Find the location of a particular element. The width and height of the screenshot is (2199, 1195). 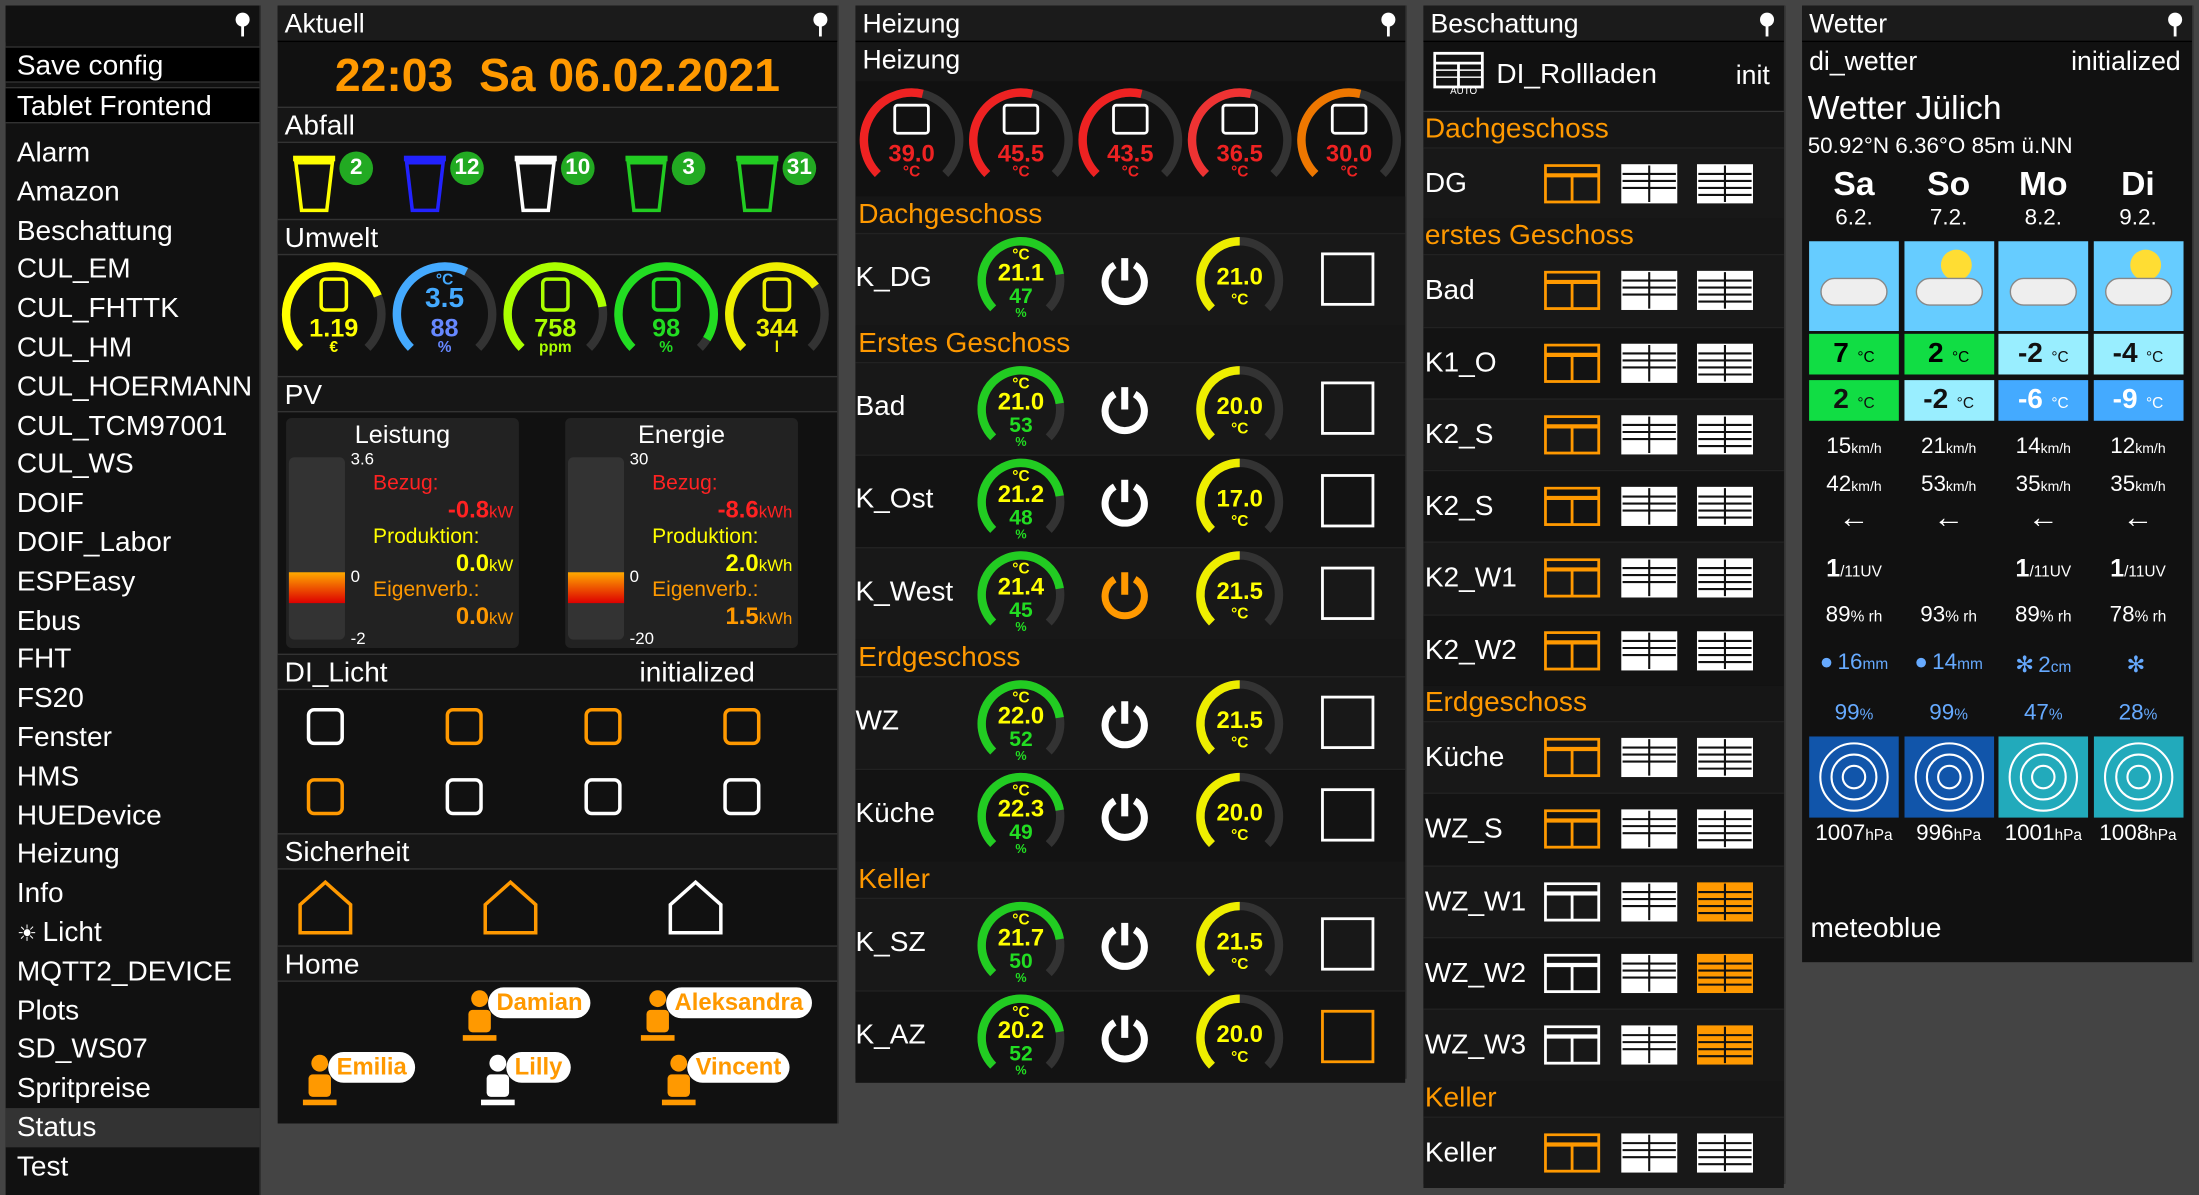

sidebar-item: Amazon is located at coordinates (133, 191).